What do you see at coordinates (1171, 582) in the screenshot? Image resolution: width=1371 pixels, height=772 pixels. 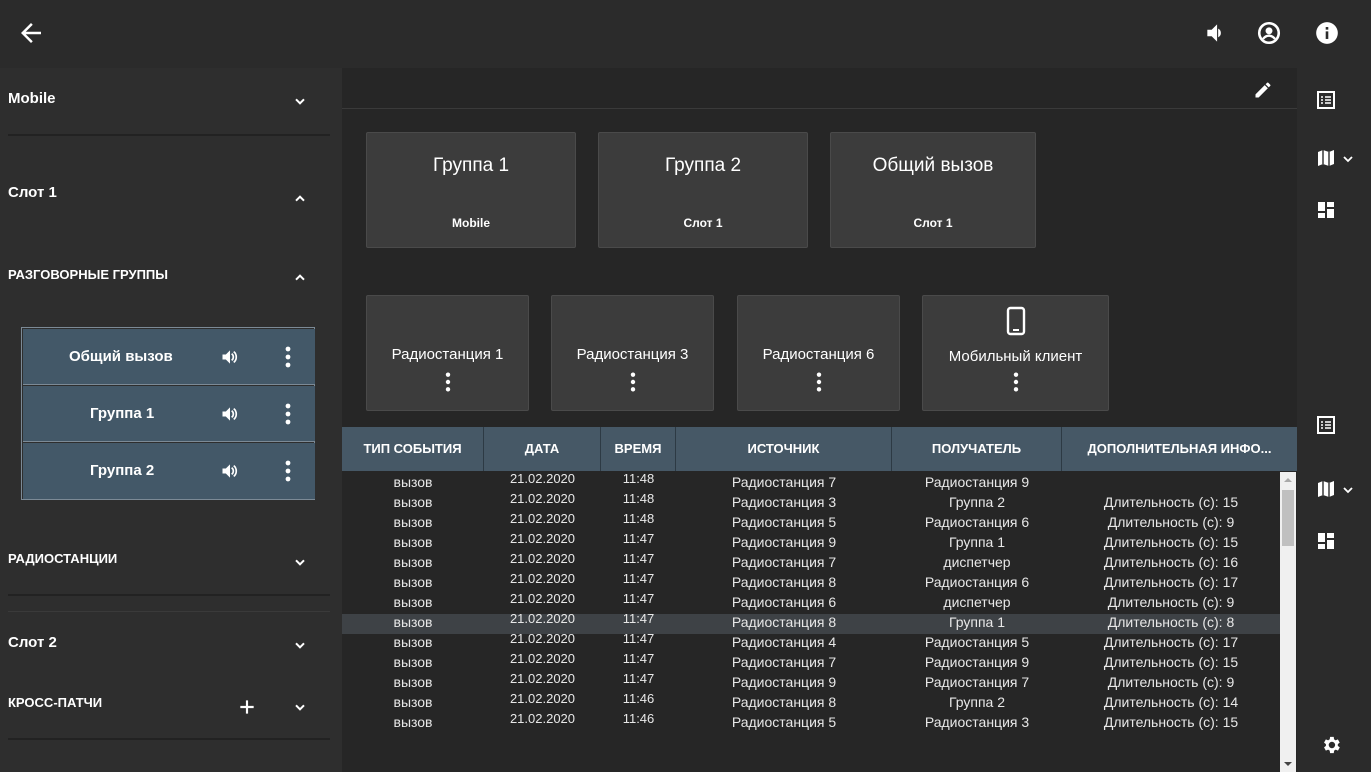 I see `table-cell-info: Длительность (с): 17` at bounding box center [1171, 582].